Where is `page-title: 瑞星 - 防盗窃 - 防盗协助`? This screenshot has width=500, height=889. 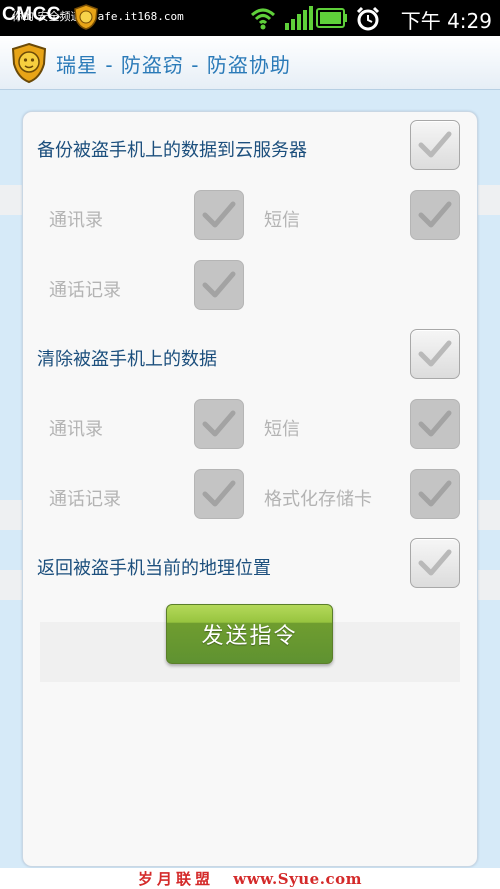
page-title: 瑞星 - 防盗窃 - 防盗协助 is located at coordinates (173, 65).